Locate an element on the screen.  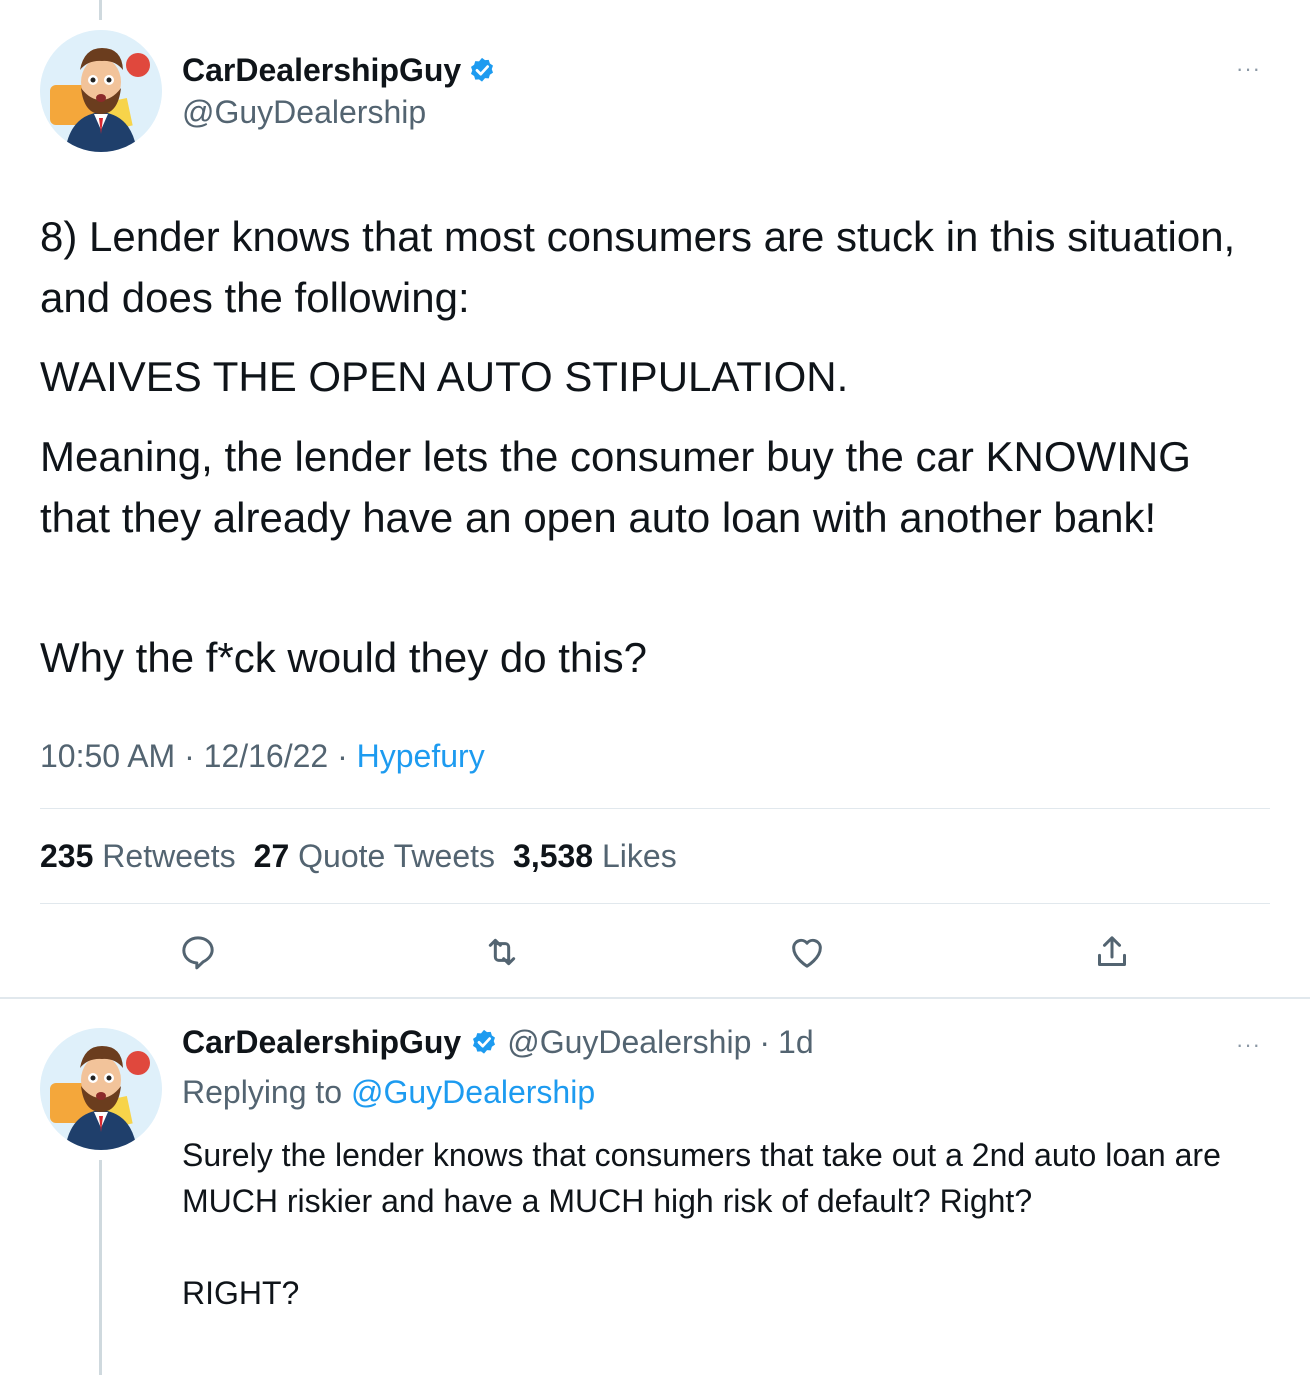
retweet-button is located at coordinates (502, 952).